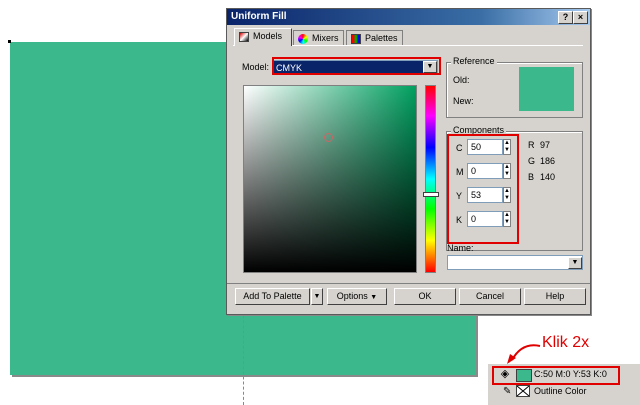 Image resolution: width=640 pixels, height=405 pixels. Describe the element at coordinates (560, 391) in the screenshot. I see `outline-color-text: Outline Color` at that location.